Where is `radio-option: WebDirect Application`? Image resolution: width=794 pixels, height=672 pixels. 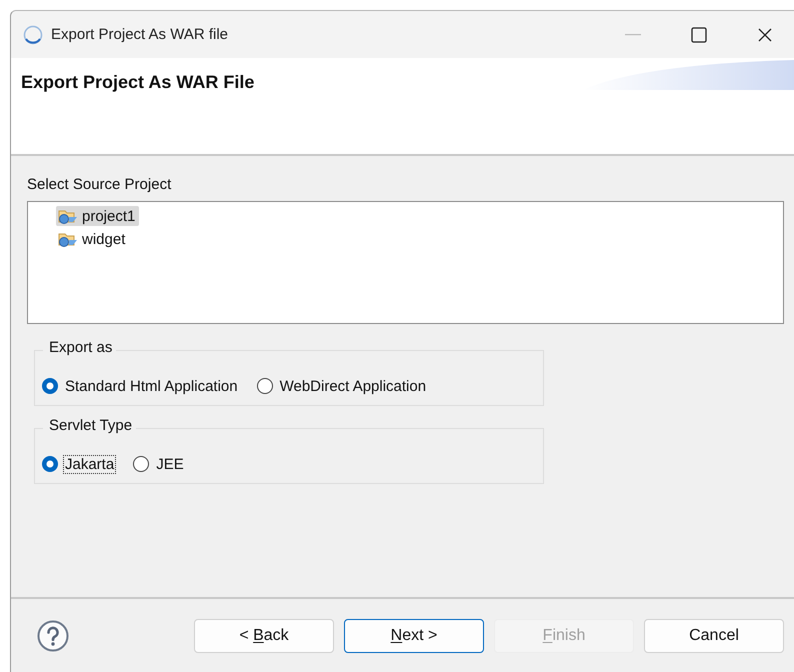 radio-option: WebDirect Application is located at coordinates (342, 386).